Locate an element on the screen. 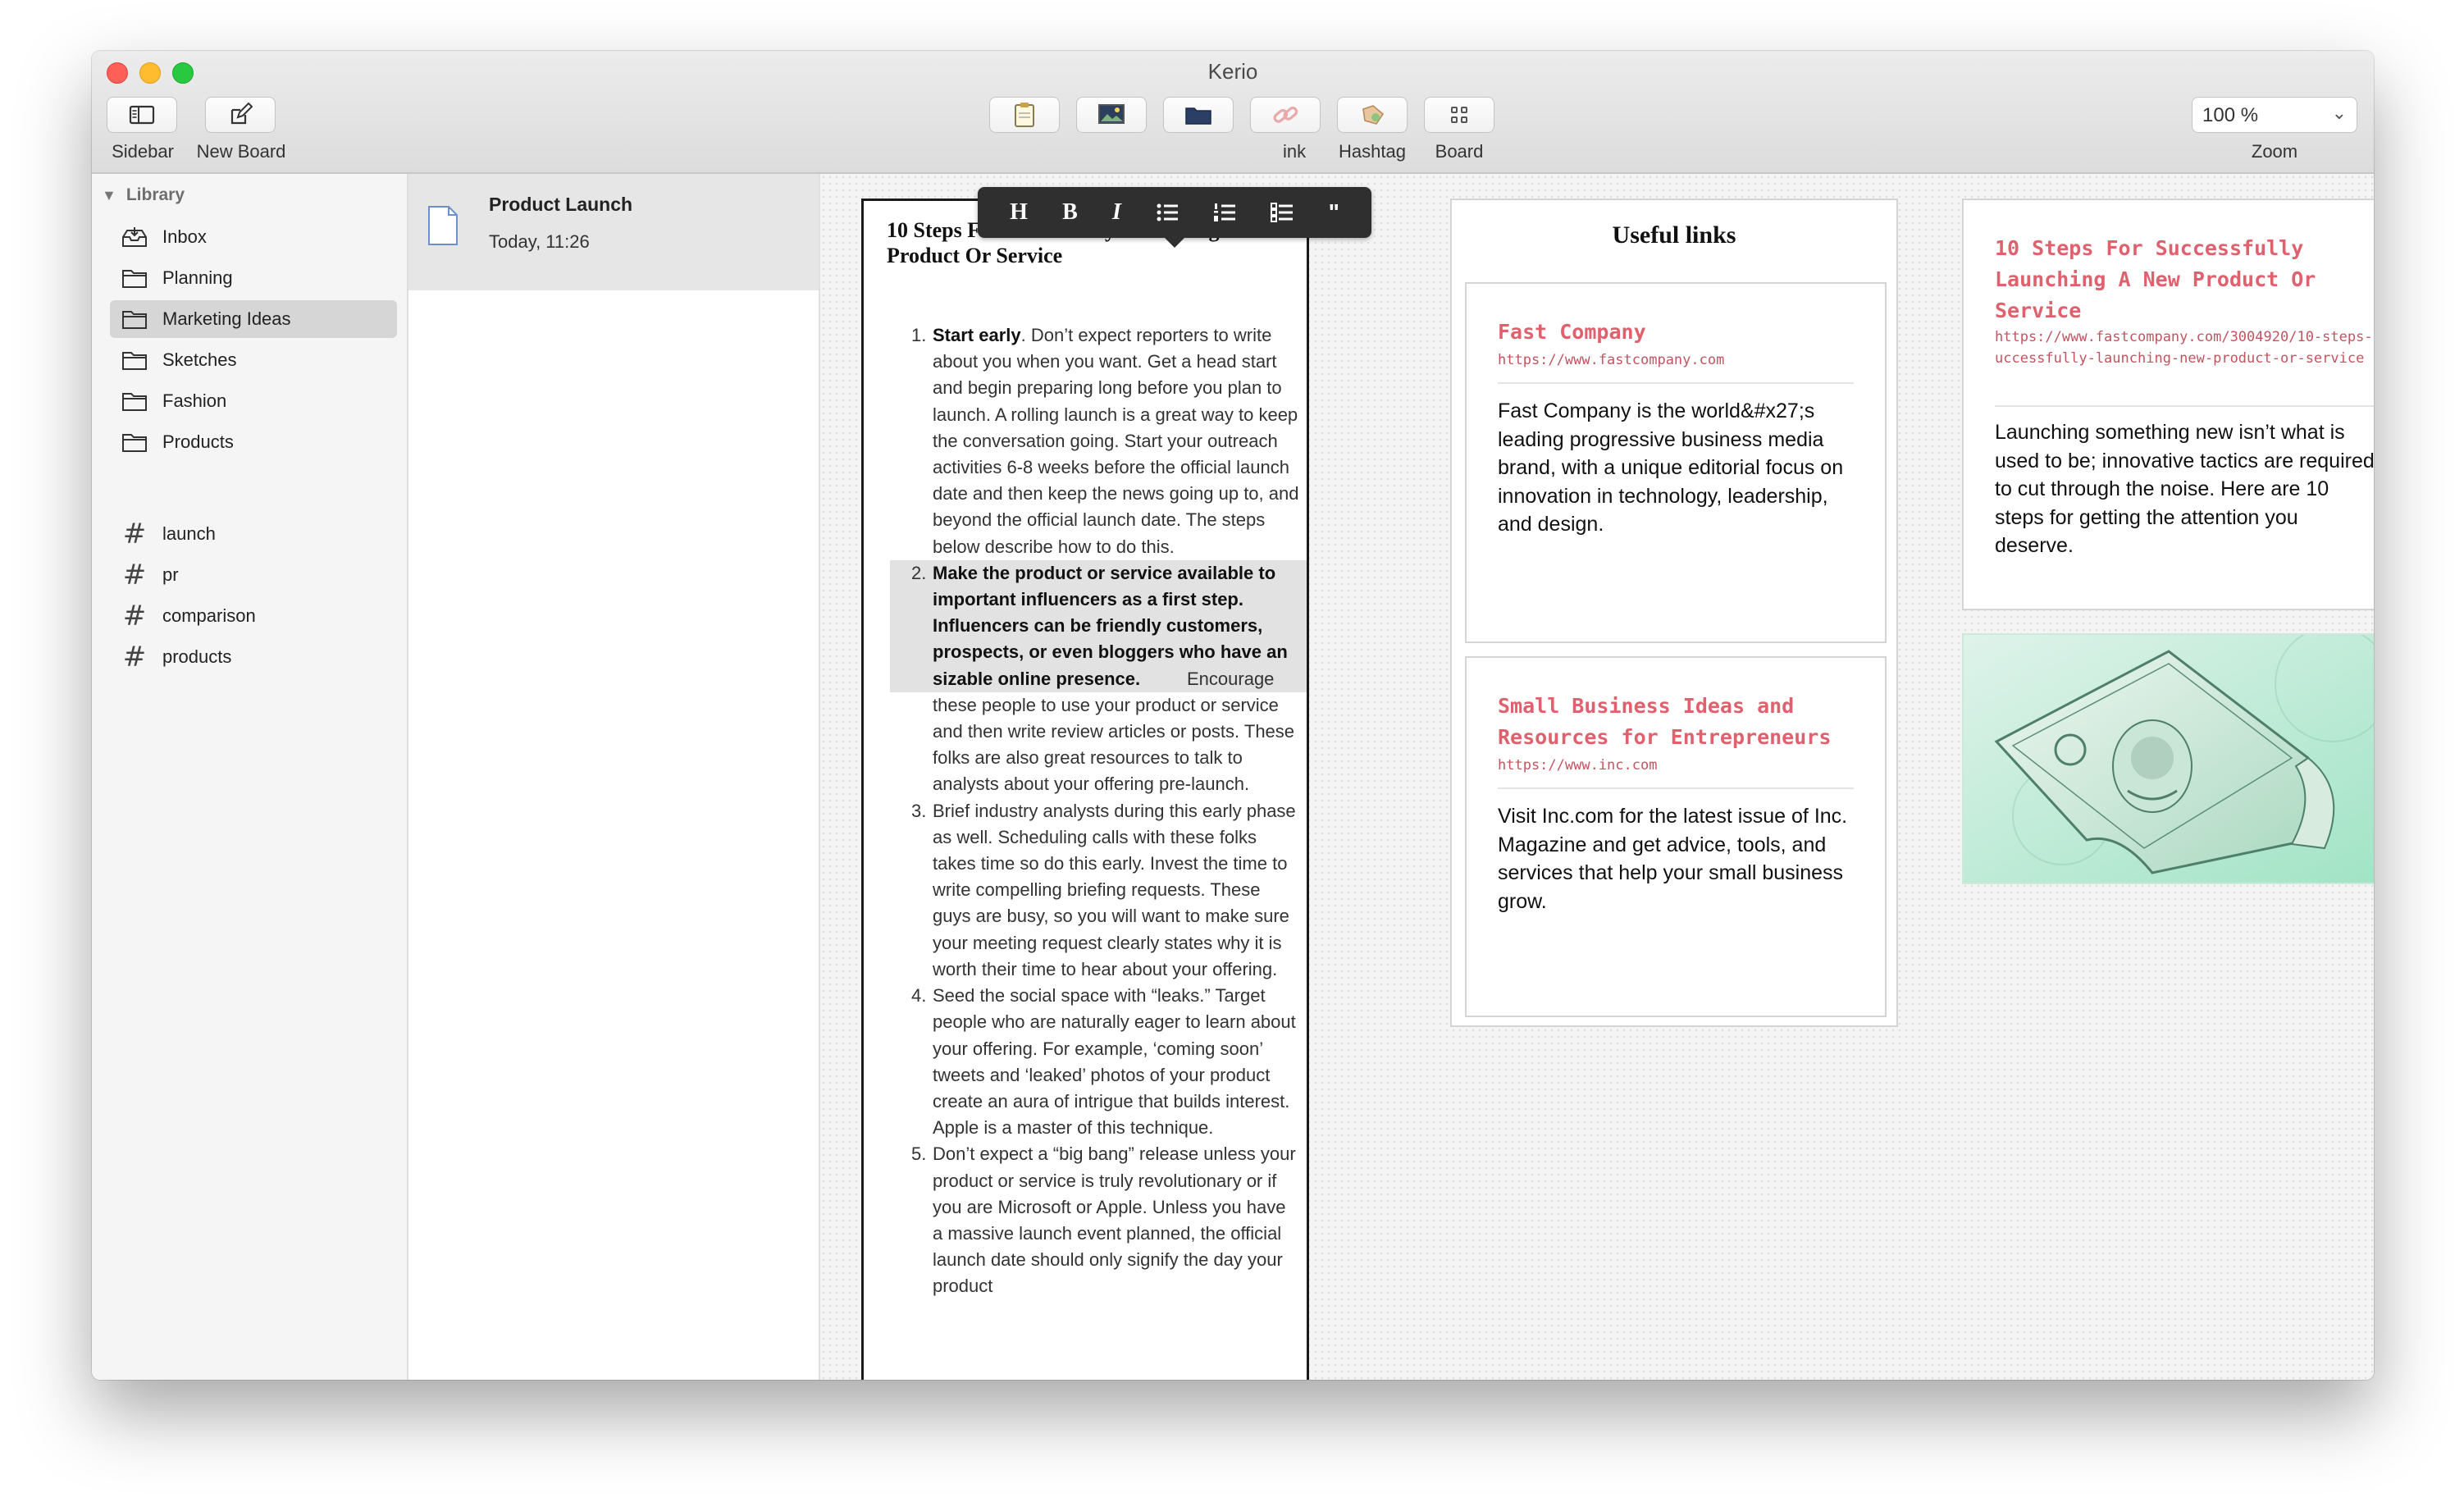 This screenshot has width=2464, height=1511. link-icon is located at coordinates (1285, 115).